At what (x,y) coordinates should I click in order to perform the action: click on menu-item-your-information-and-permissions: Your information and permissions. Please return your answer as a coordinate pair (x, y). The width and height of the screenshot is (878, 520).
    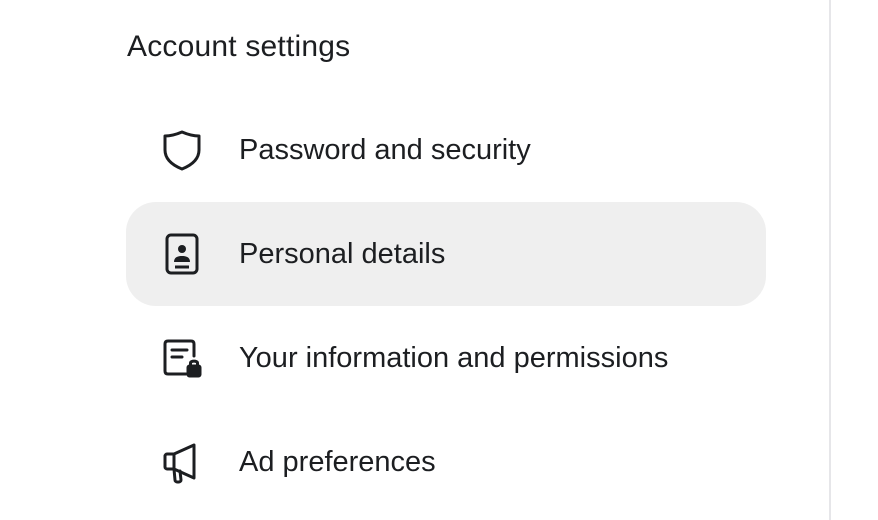
    Looking at the image, I should click on (446, 358).